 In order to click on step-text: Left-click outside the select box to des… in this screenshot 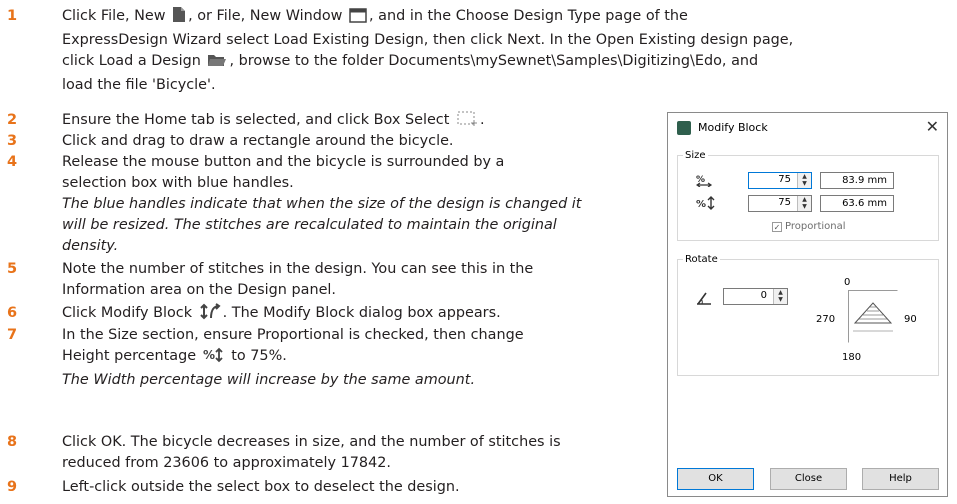, I will do `click(381, 487)`.